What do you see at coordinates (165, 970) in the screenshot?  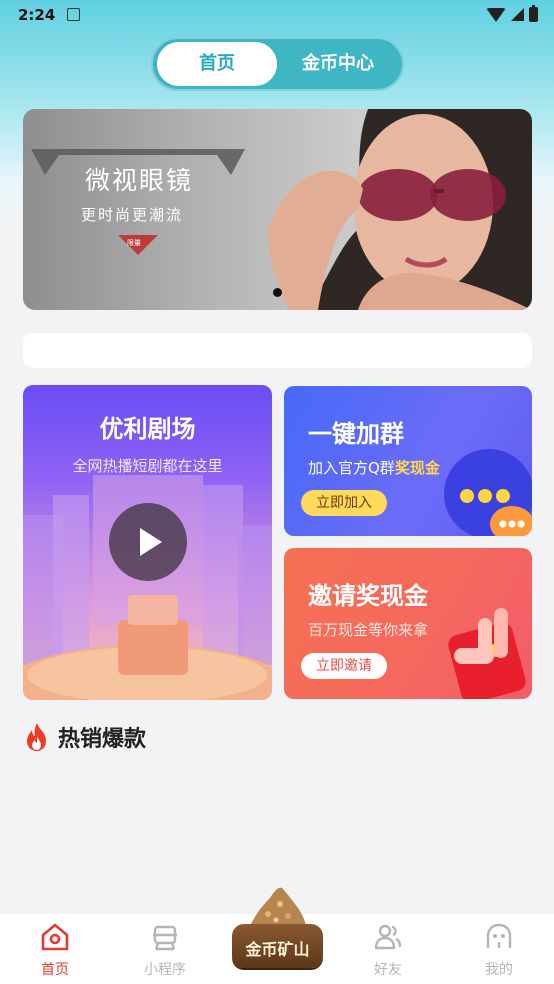 I see `bottom-tab-mini-program-label: 小程序` at bounding box center [165, 970].